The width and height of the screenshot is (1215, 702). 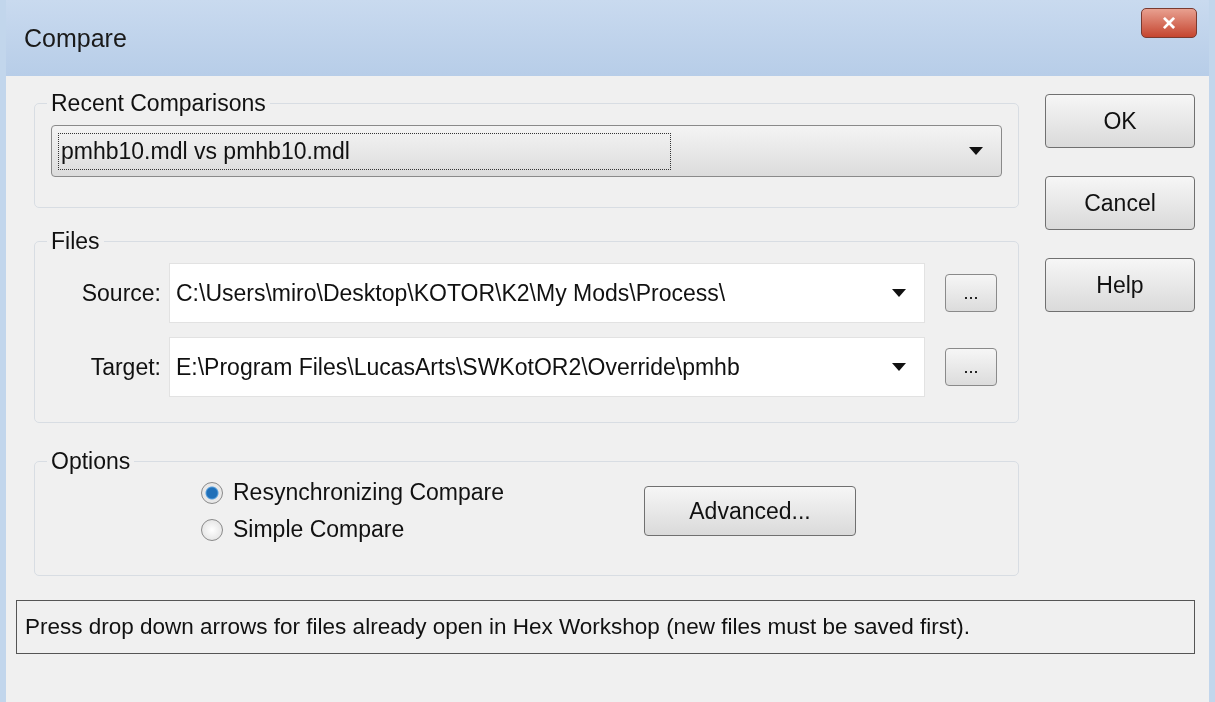 What do you see at coordinates (547, 293) in the screenshot?
I see `path-dropdown: C:\Users\miro\Desktop\KOTOR\K2\My Mods\Process\` at bounding box center [547, 293].